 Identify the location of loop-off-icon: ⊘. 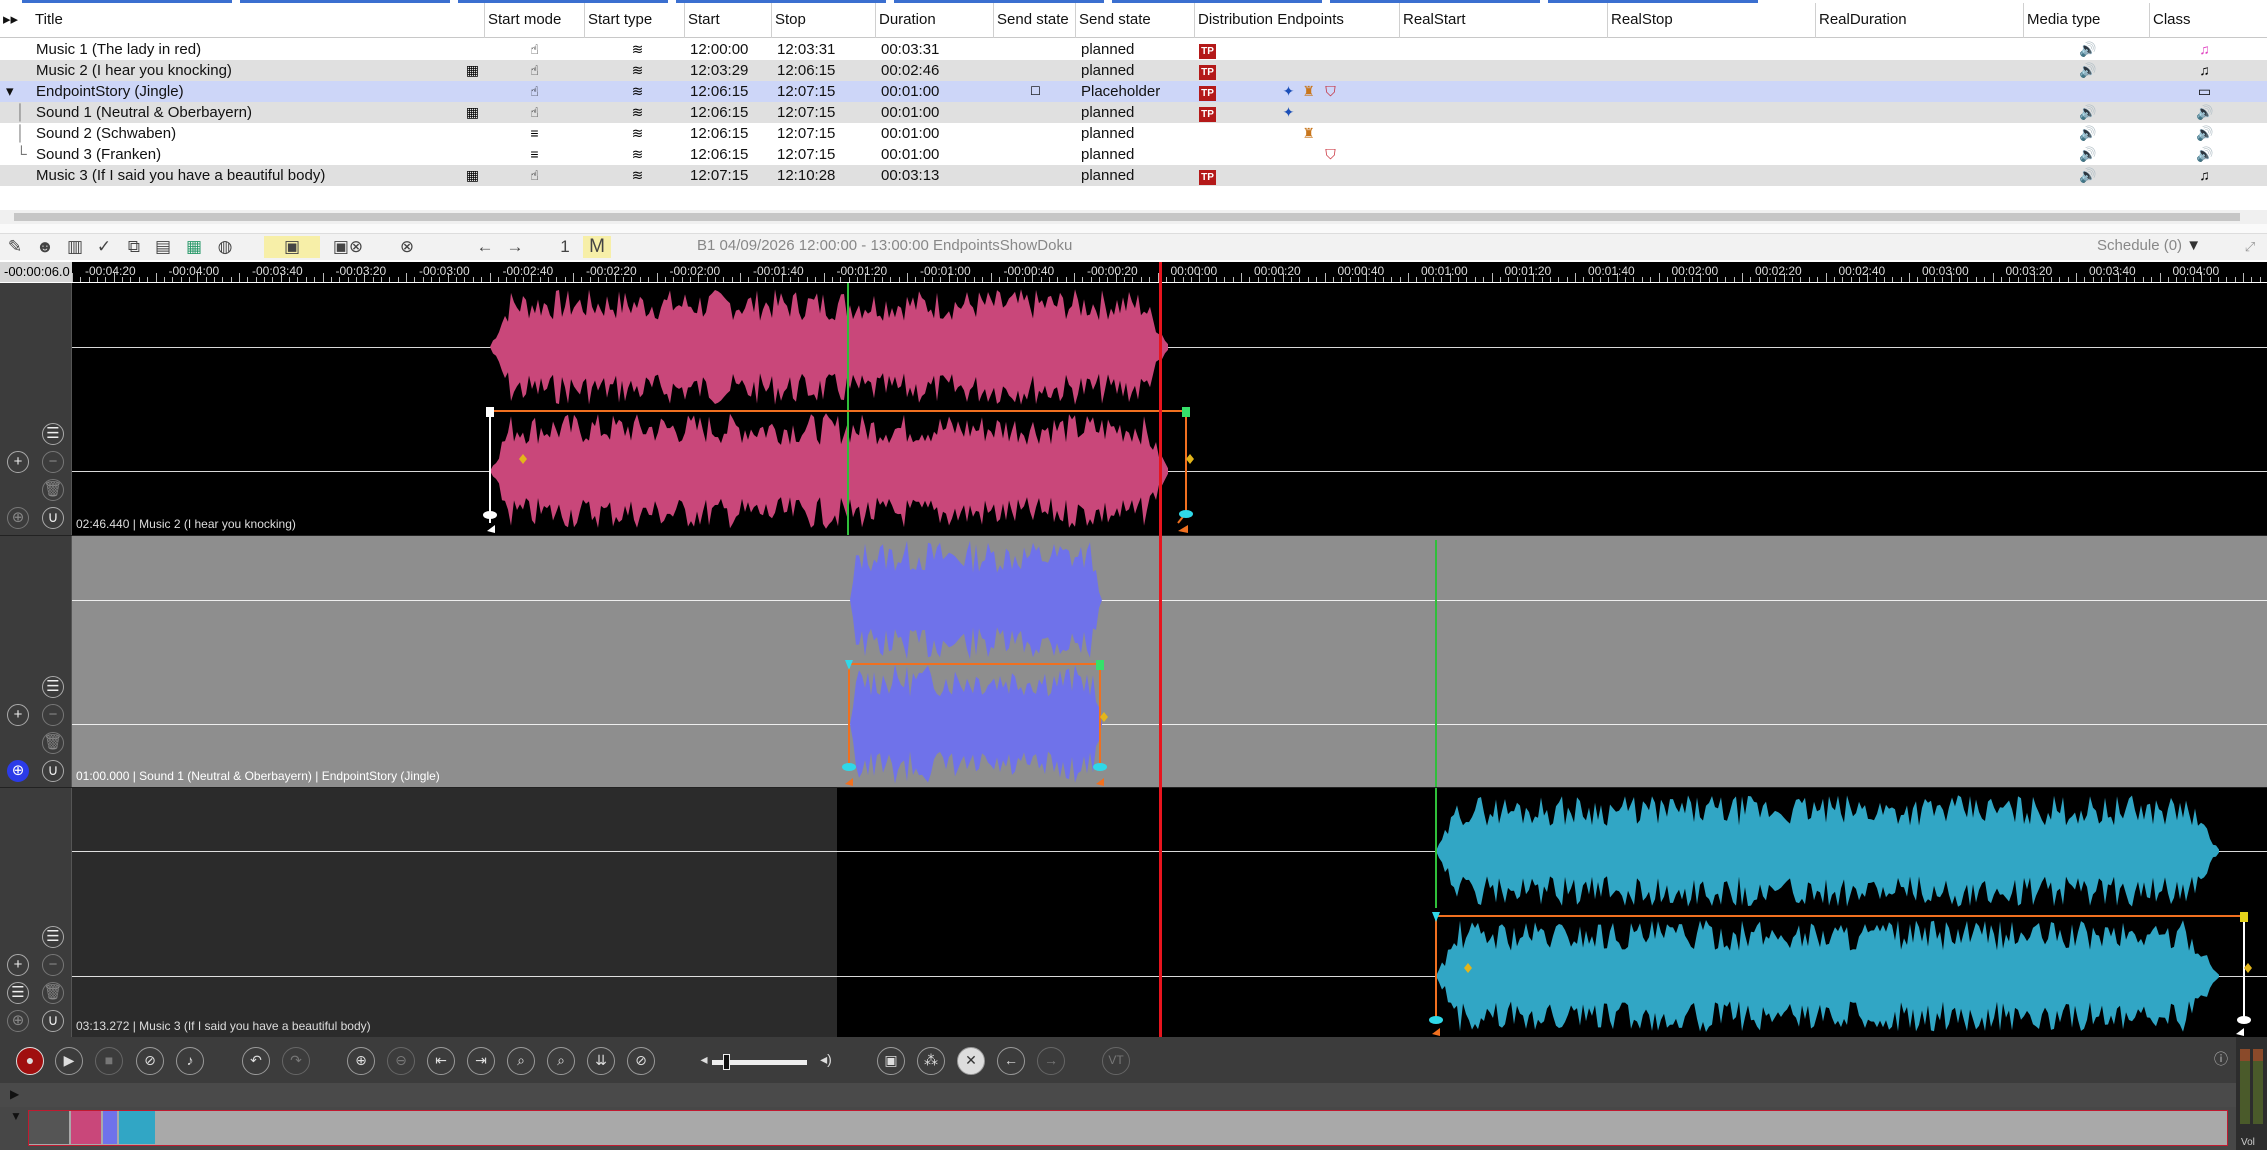
(150, 1061).